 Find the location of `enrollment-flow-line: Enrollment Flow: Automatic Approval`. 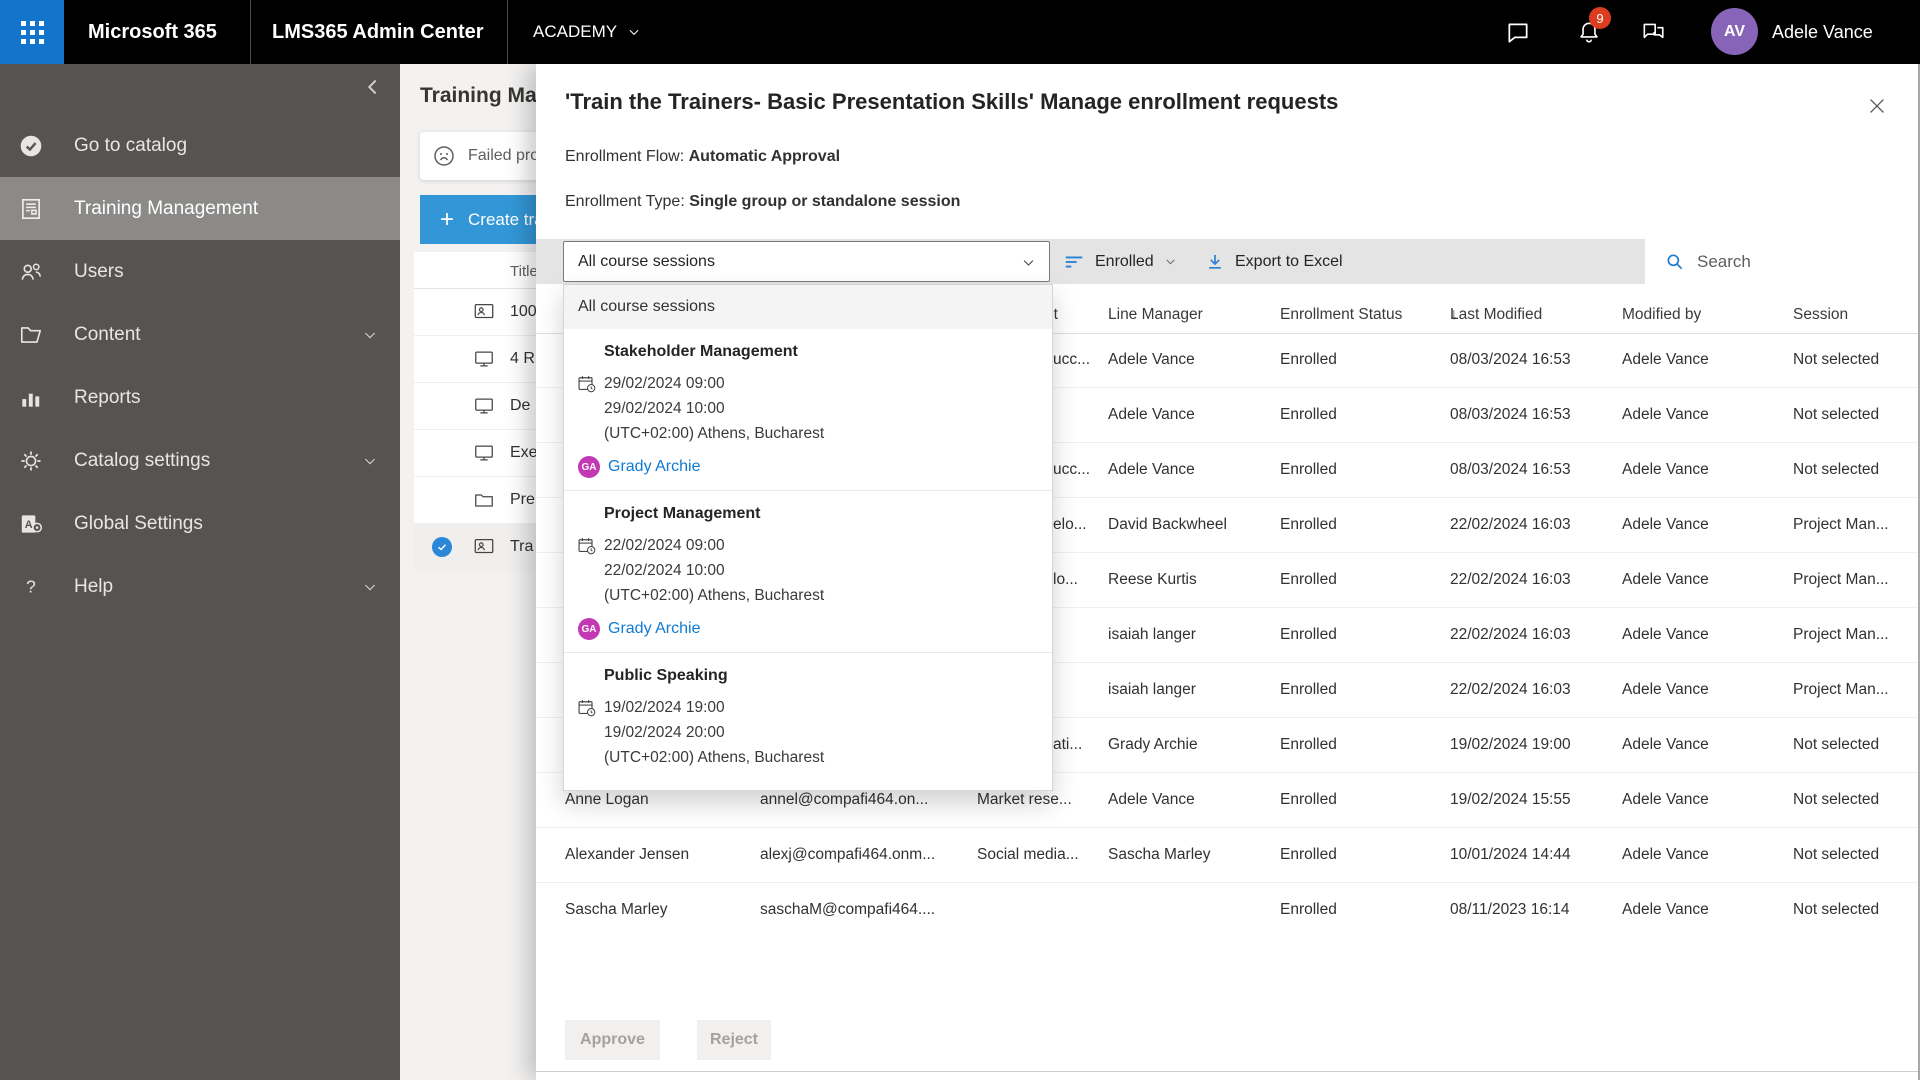

enrollment-flow-line: Enrollment Flow: Automatic Approval is located at coordinates (702, 157).